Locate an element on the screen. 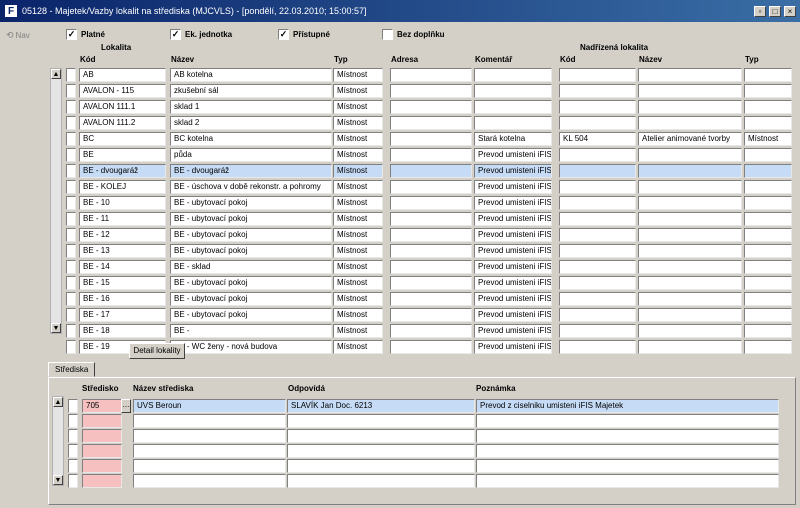 Image resolution: width=800 pixels, height=508 pixels. cell-kod: BE - dvougaráž is located at coordinates (122, 171).